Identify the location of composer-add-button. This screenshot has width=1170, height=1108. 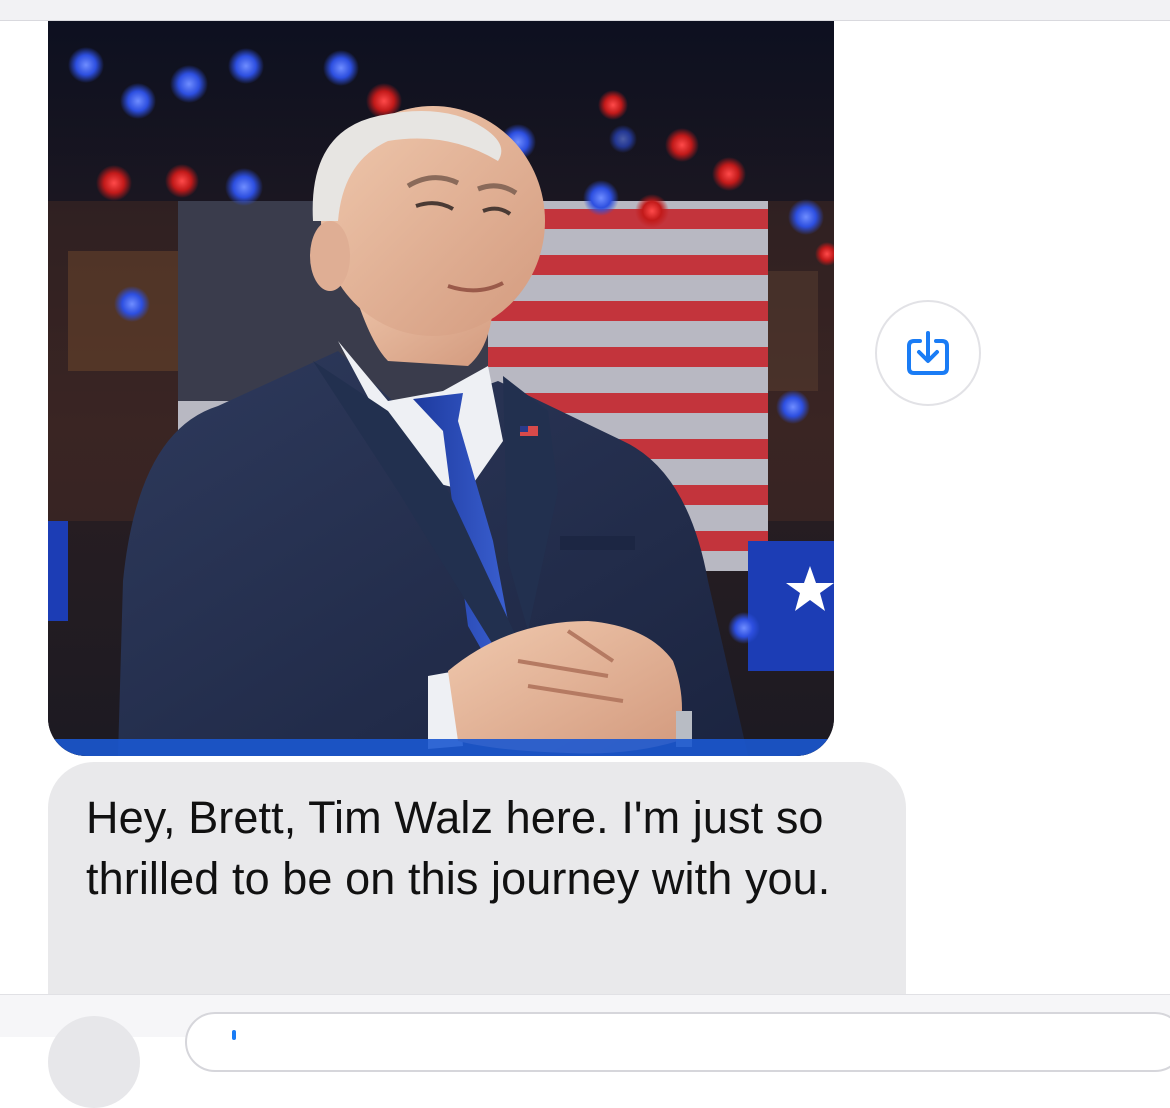
(94, 1062).